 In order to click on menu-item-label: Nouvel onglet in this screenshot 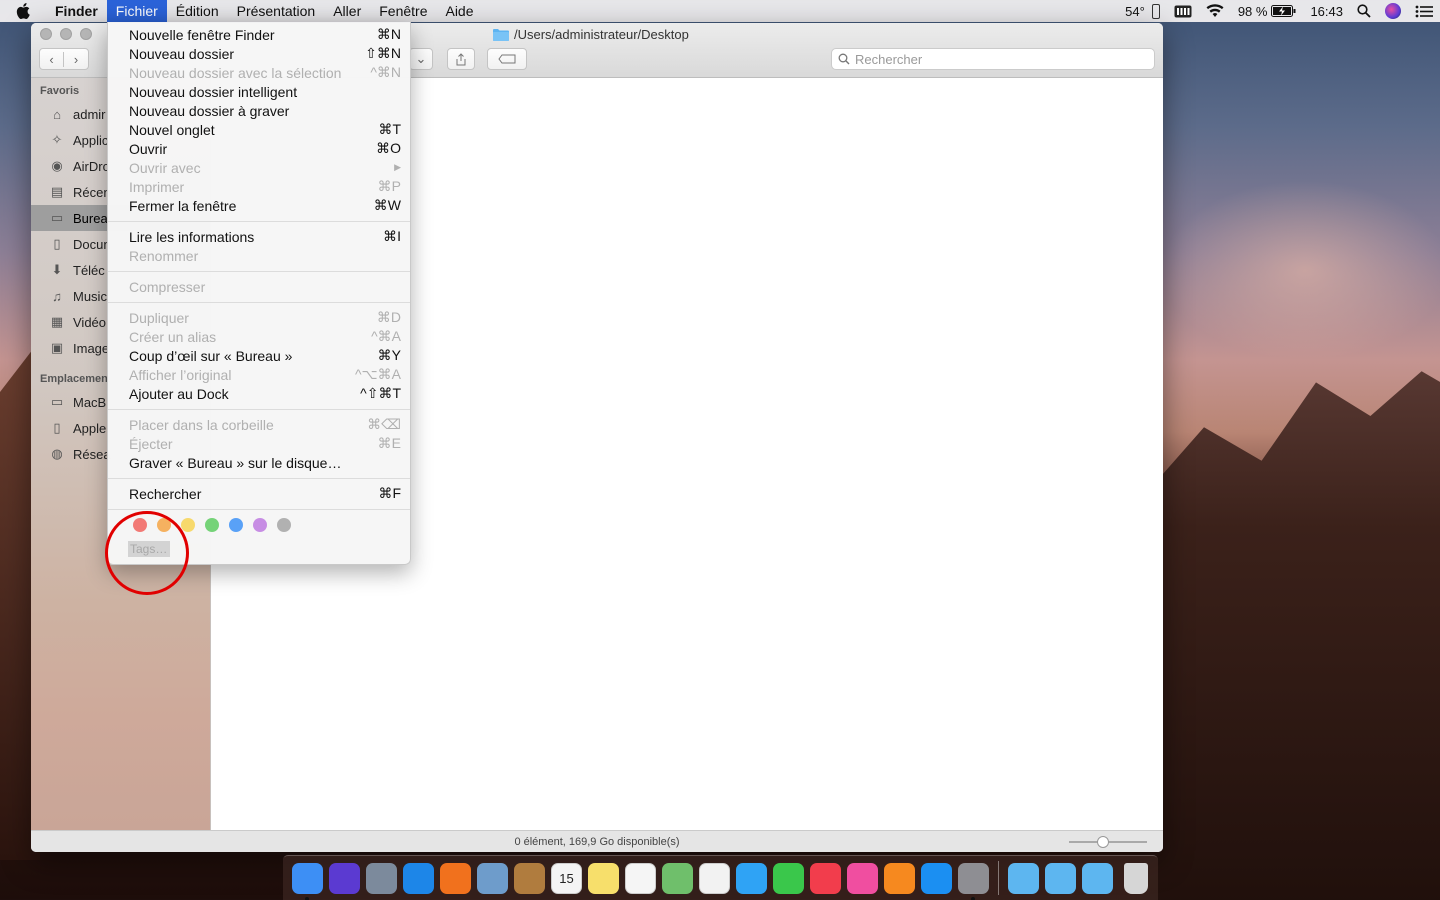, I will do `click(172, 129)`.